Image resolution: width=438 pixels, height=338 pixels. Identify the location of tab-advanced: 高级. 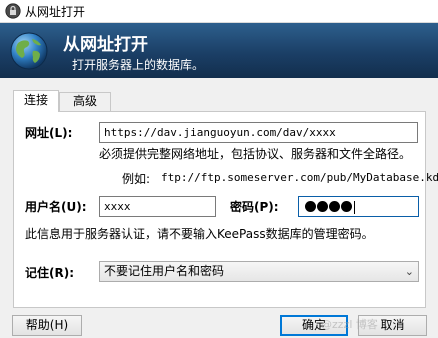
(85, 101).